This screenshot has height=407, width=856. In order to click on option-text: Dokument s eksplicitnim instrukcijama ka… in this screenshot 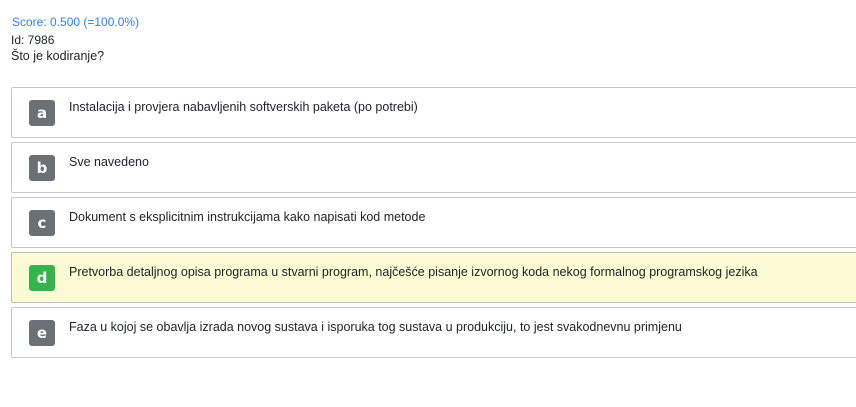, I will do `click(247, 217)`.